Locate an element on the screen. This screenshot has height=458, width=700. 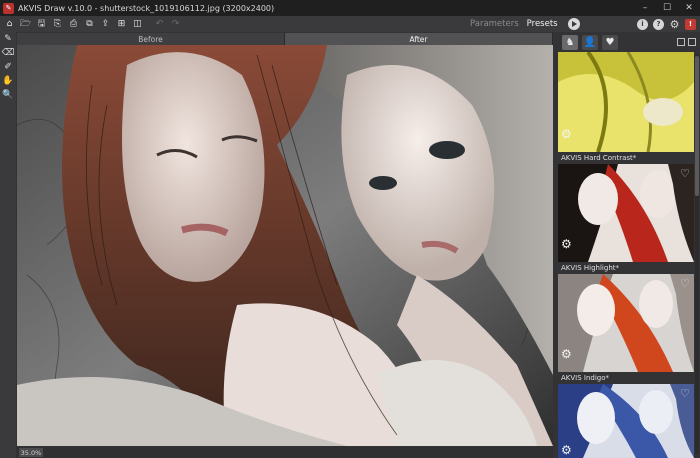
user-presets-icon: 👤 is located at coordinates (590, 42).